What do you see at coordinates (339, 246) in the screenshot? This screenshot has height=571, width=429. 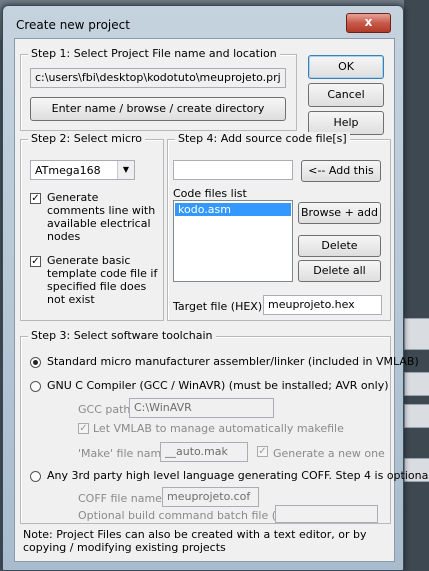 I see `delete-button: Delete` at bounding box center [339, 246].